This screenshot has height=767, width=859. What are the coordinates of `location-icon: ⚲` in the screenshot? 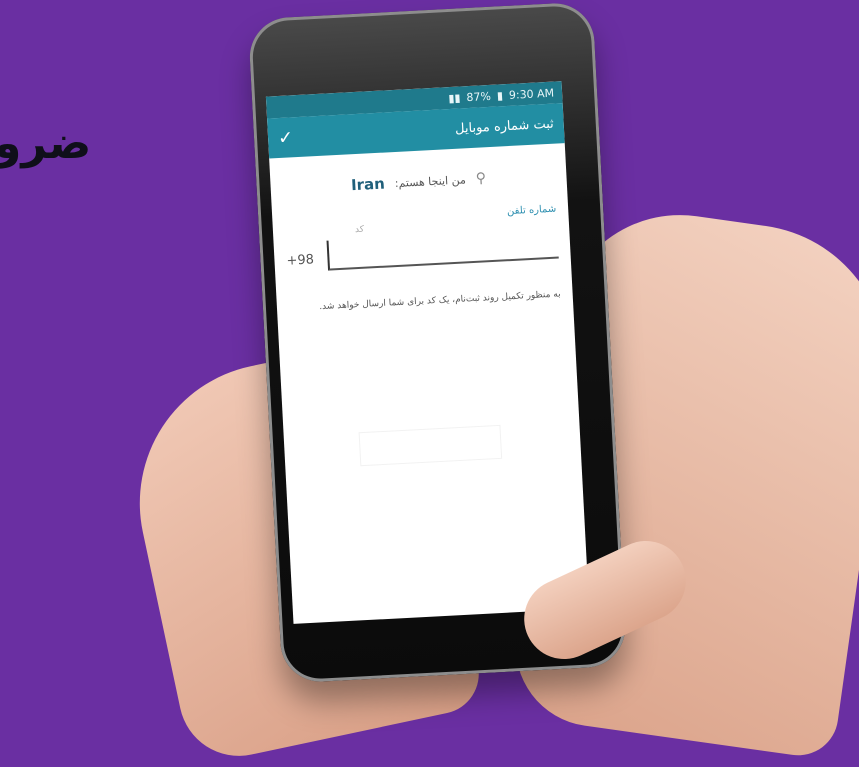 It's located at (481, 178).